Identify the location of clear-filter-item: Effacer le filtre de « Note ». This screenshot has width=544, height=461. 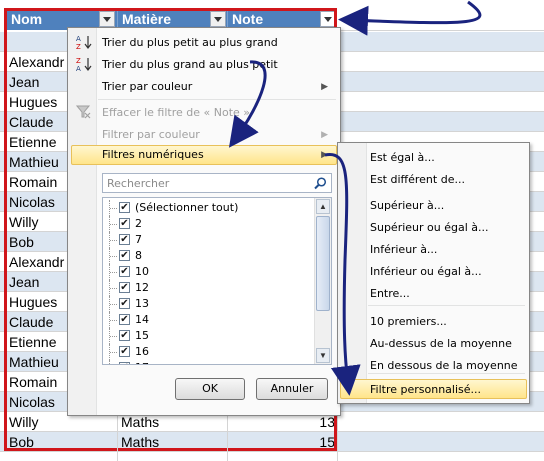
(204, 112).